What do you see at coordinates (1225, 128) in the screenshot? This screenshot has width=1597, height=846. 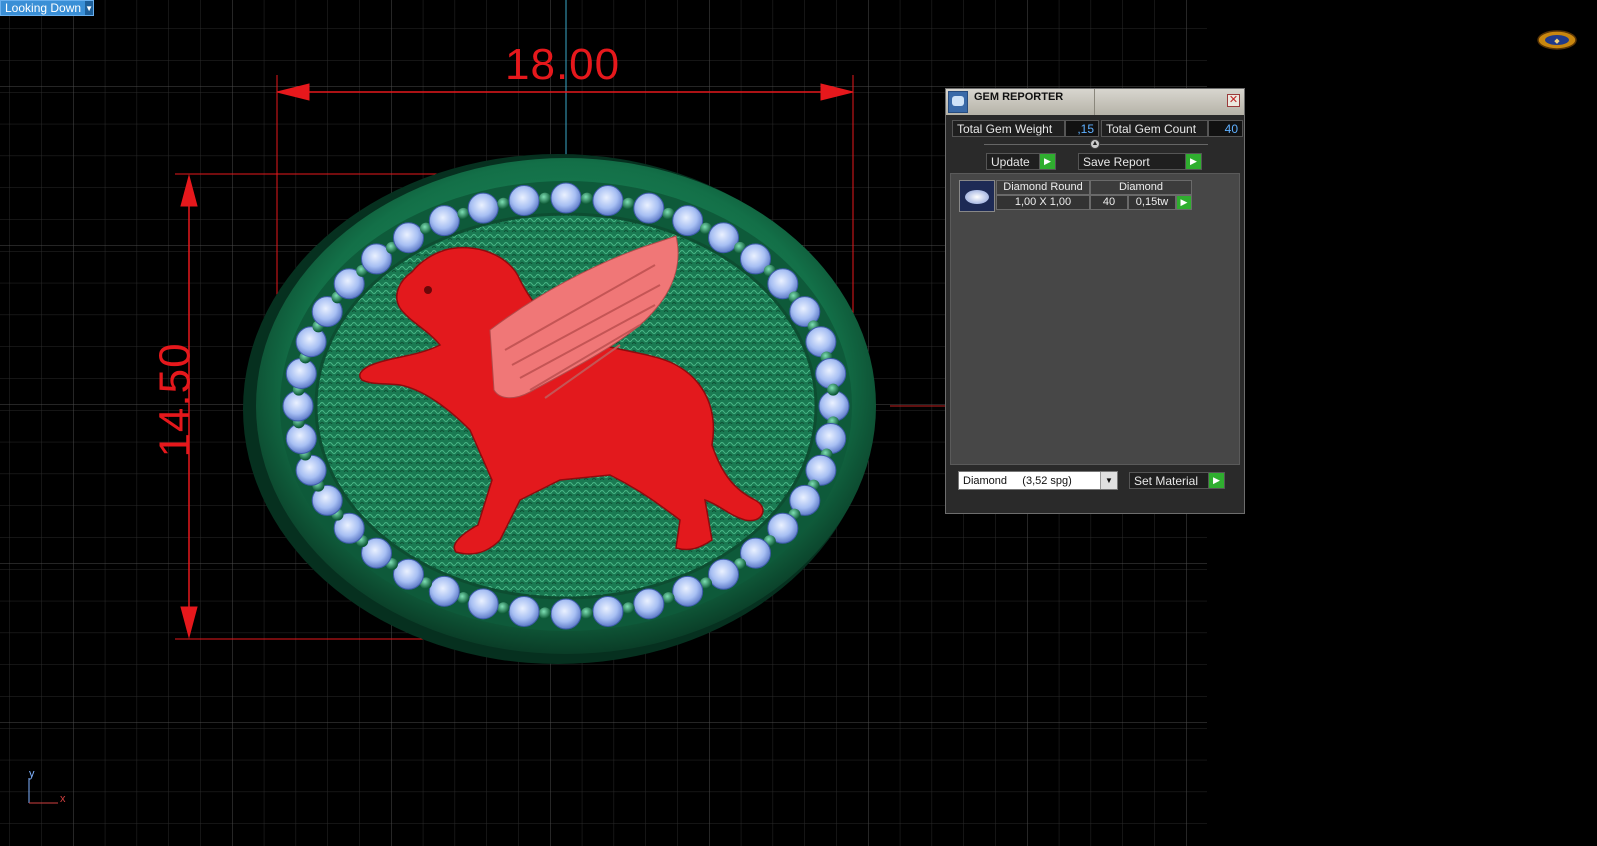 I see `total-gem-count-value: 40` at bounding box center [1225, 128].